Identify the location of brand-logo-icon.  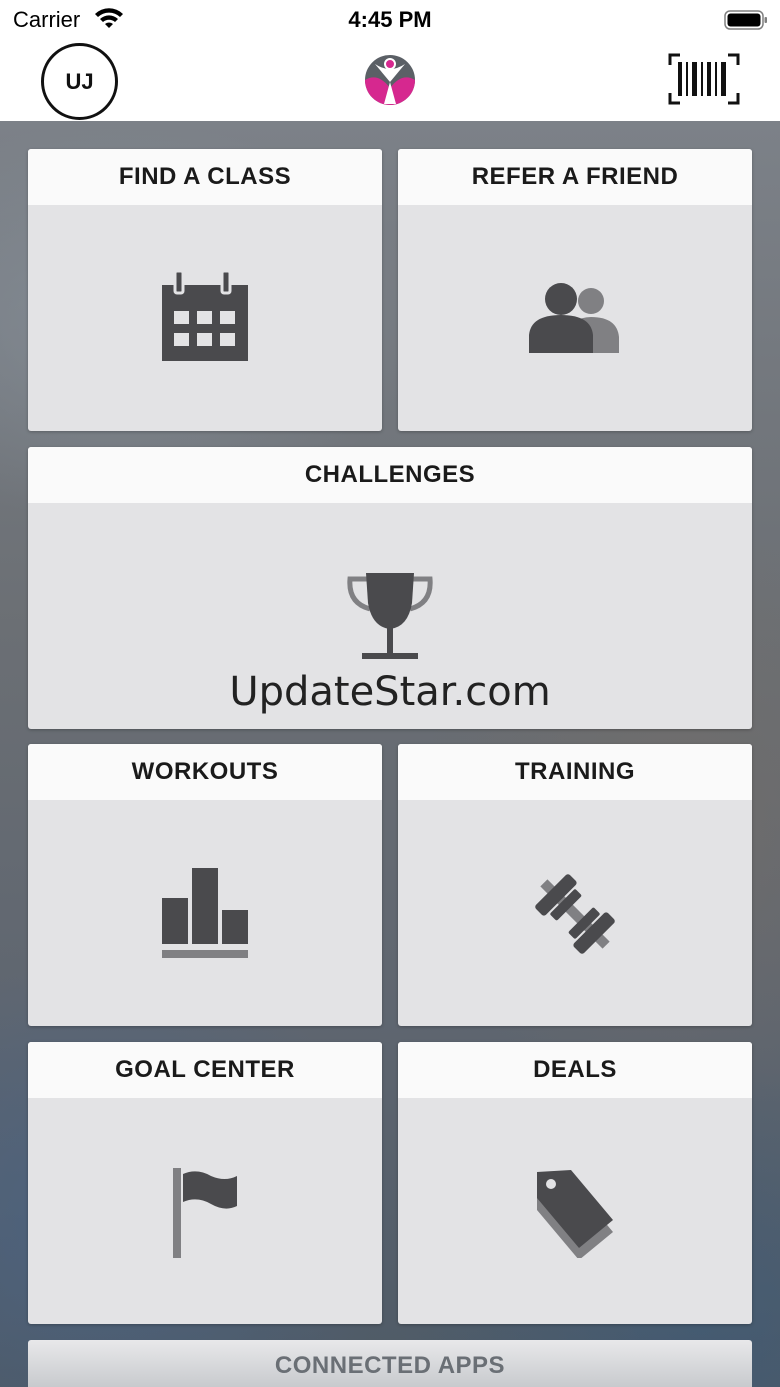
(390, 80).